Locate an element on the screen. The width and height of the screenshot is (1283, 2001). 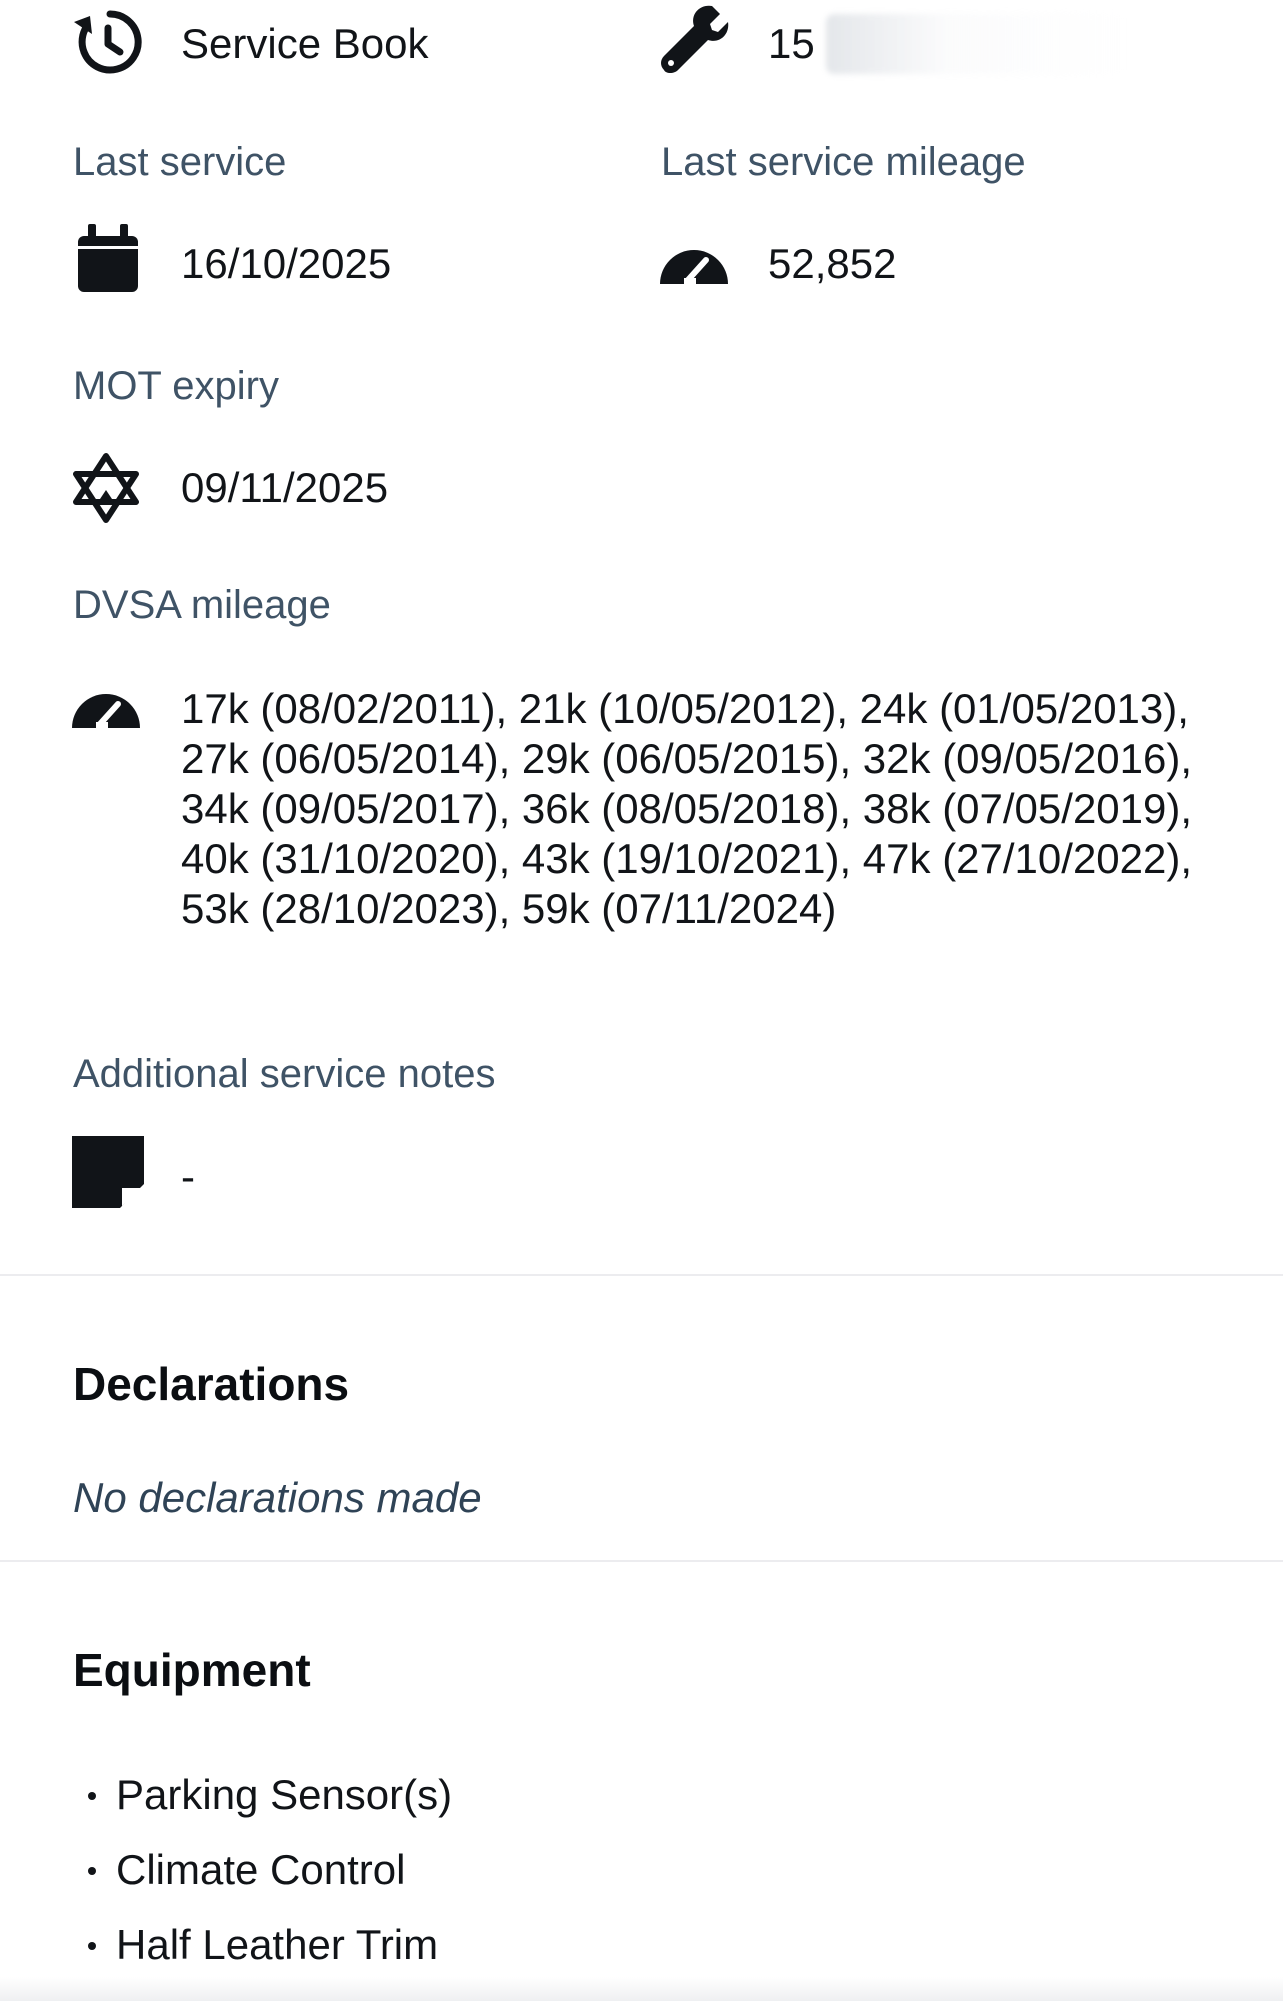
declarations-note: No declarations made is located at coordinates (277, 1497).